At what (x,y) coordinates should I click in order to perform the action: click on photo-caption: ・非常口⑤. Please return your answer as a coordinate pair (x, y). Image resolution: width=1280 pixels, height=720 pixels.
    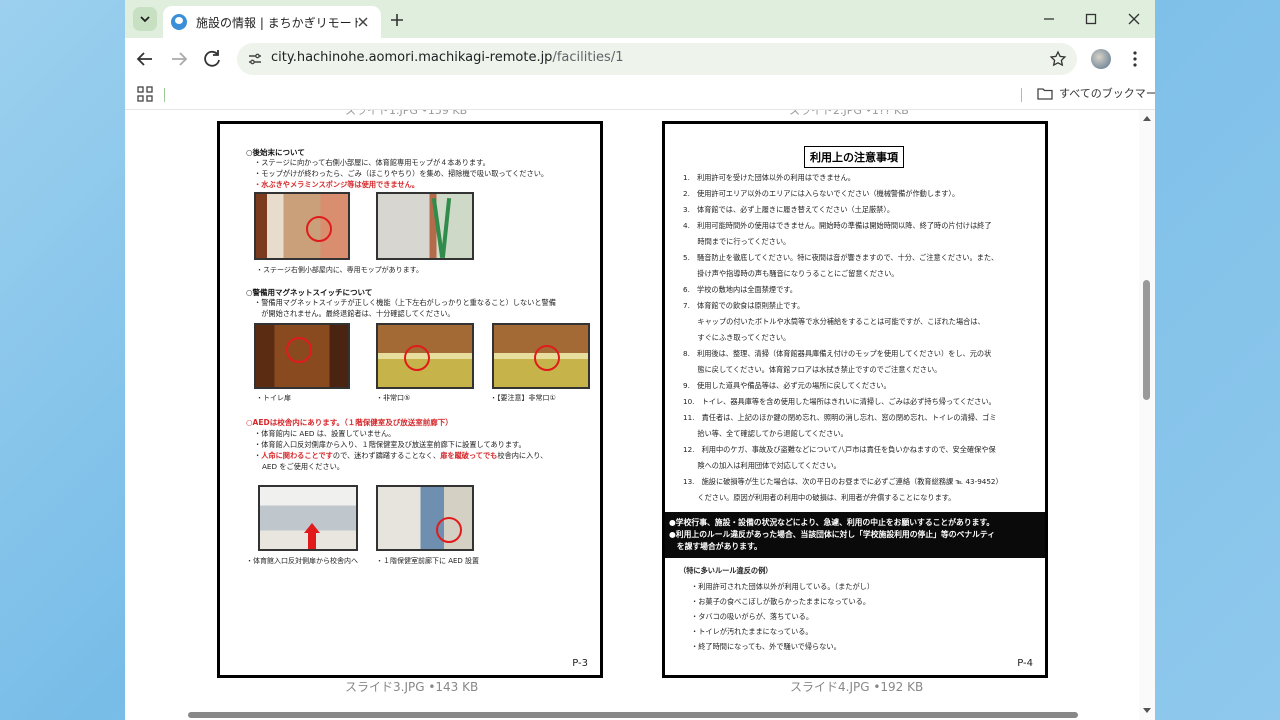
    Looking at the image, I should click on (393, 398).